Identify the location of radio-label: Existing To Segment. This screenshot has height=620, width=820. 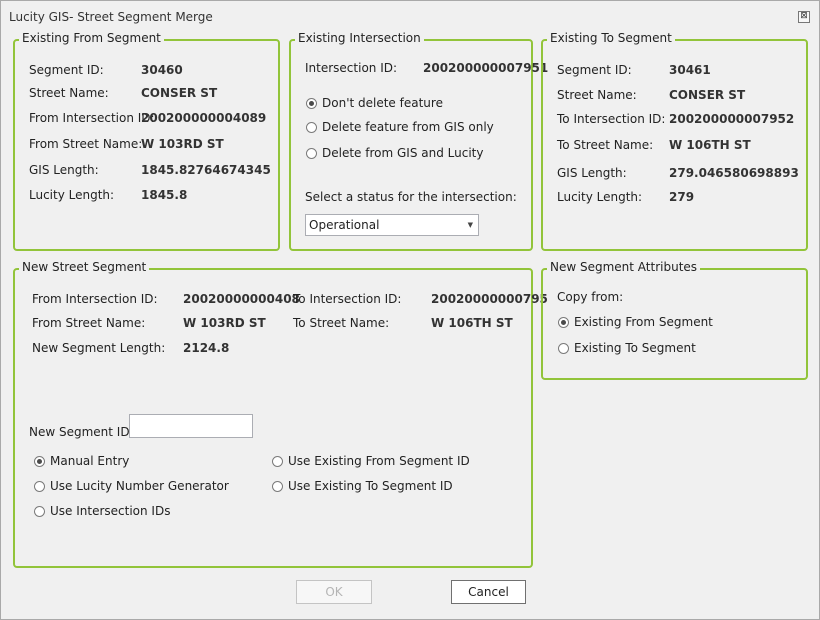
(635, 348).